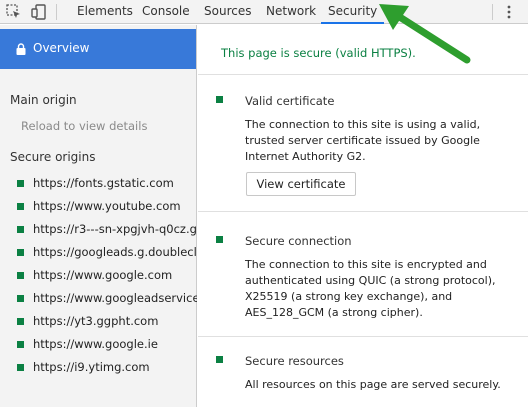 The width and height of the screenshot is (528, 407). Describe the element at coordinates (298, 241) in the screenshot. I see `section-title: Secure connection` at that location.